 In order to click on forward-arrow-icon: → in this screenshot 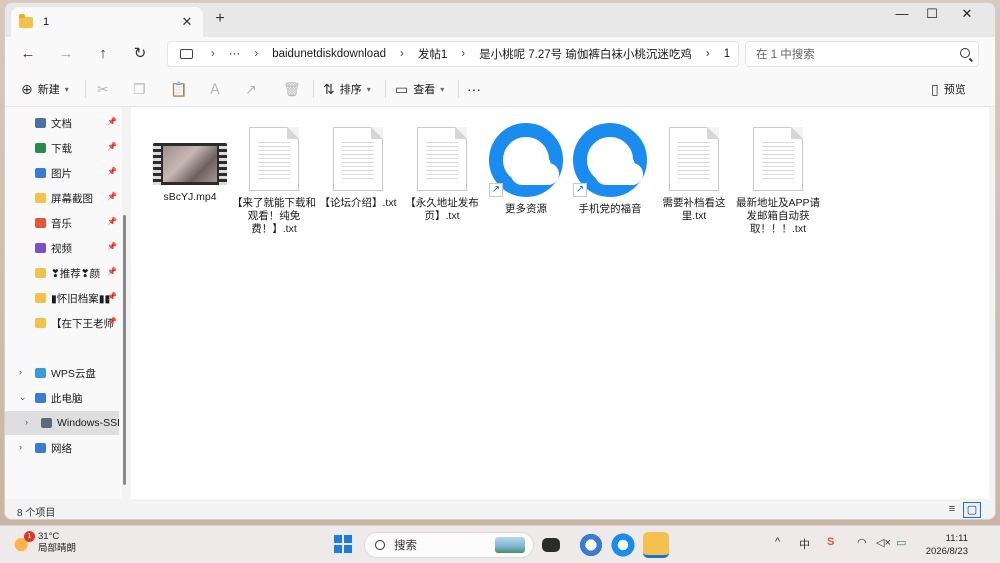, I will do `click(66, 54)`.